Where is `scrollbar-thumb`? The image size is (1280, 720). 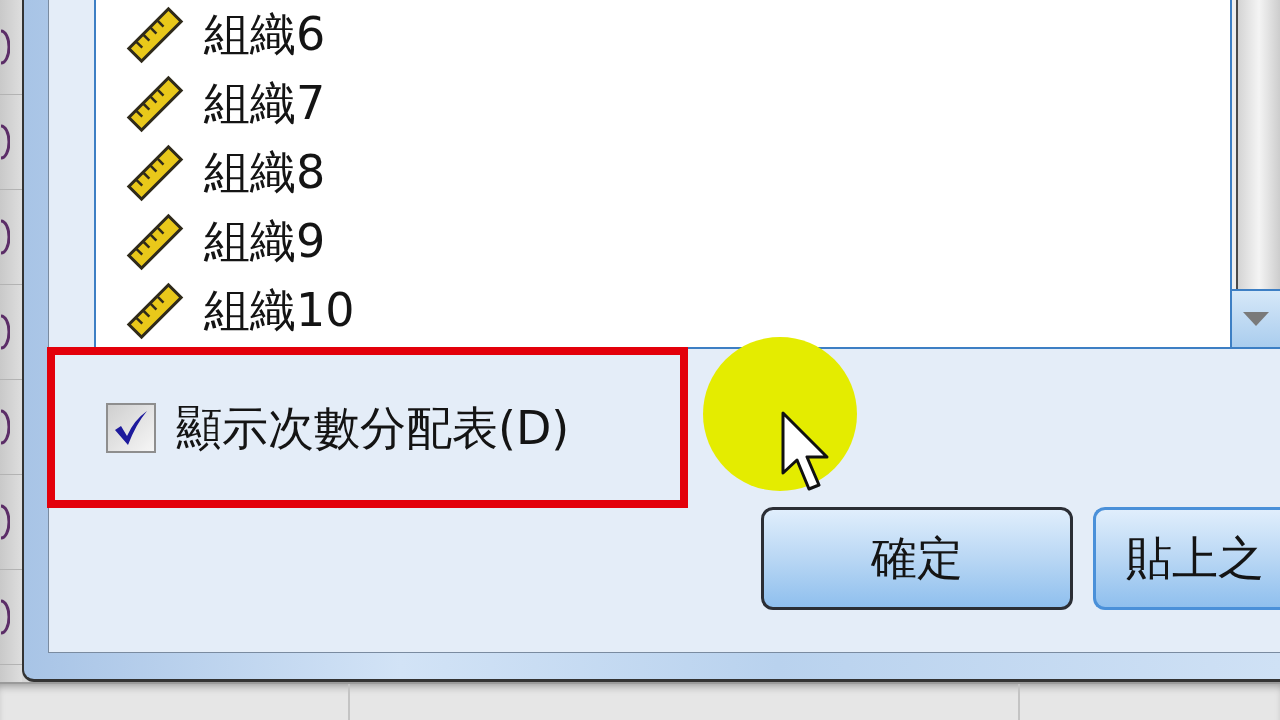 scrollbar-thumb is located at coordinates (1258, 144).